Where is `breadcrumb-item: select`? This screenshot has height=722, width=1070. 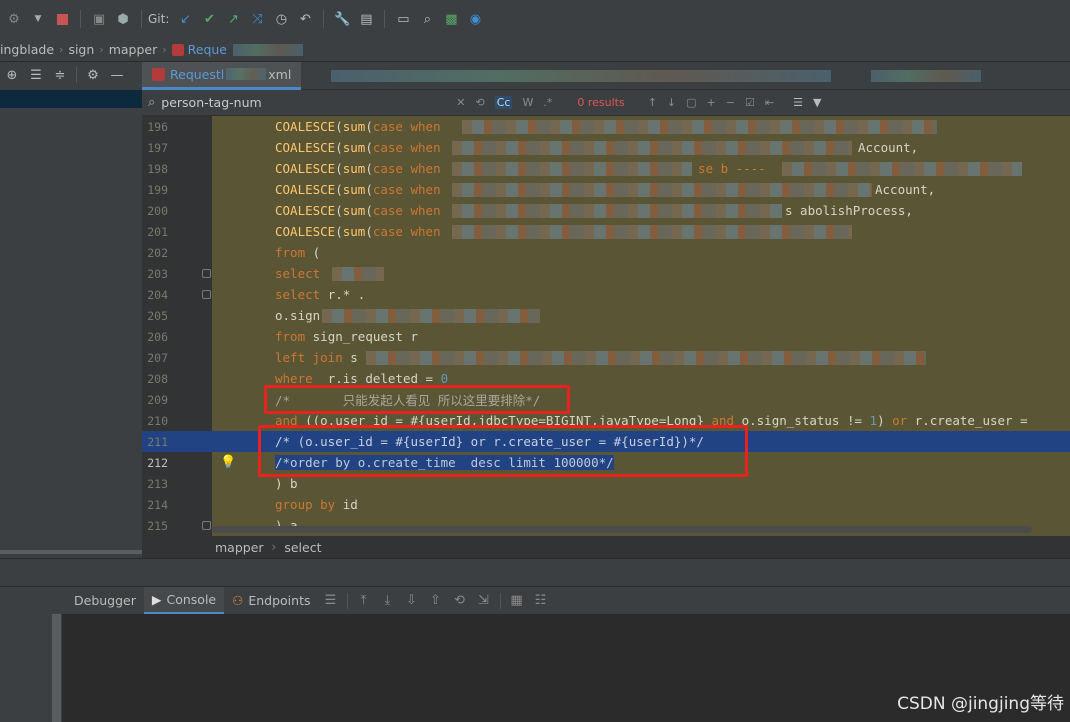
breadcrumb-item: select is located at coordinates (302, 547).